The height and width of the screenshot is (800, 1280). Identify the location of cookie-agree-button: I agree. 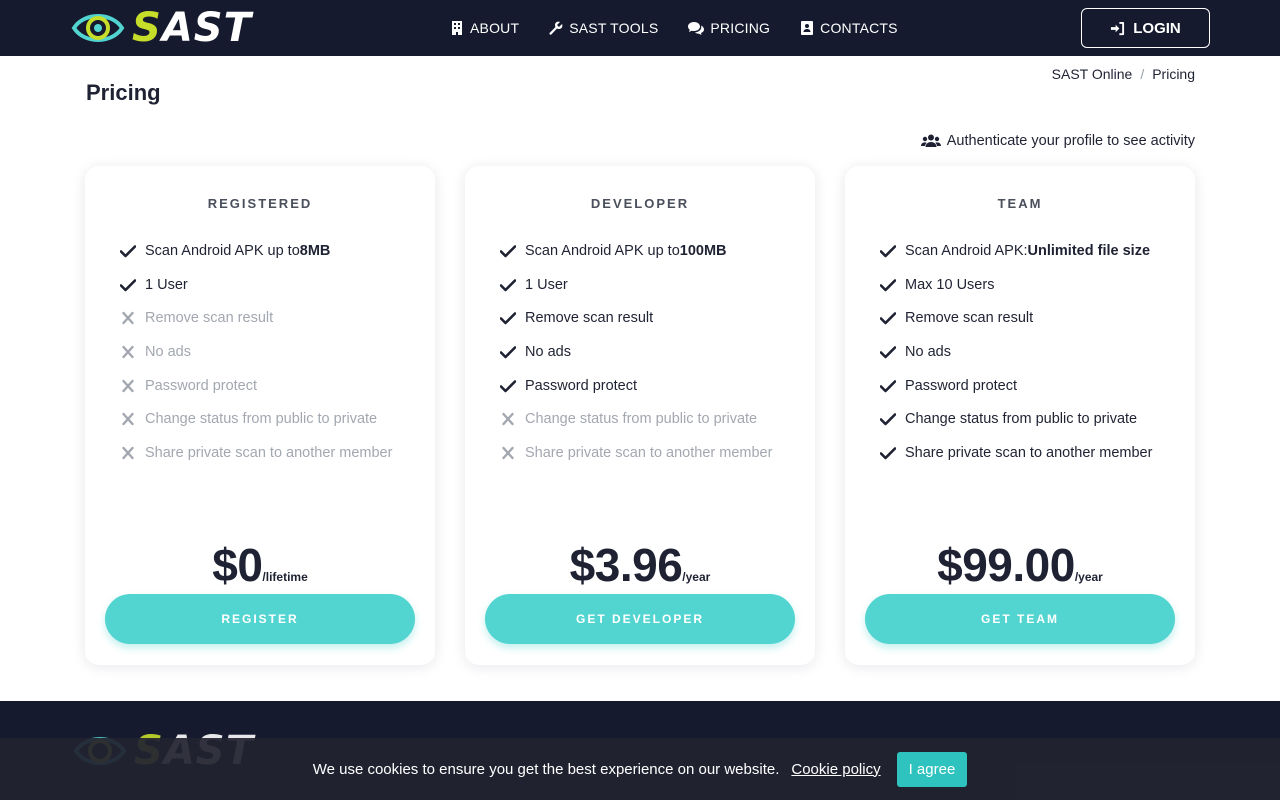
(932, 769).